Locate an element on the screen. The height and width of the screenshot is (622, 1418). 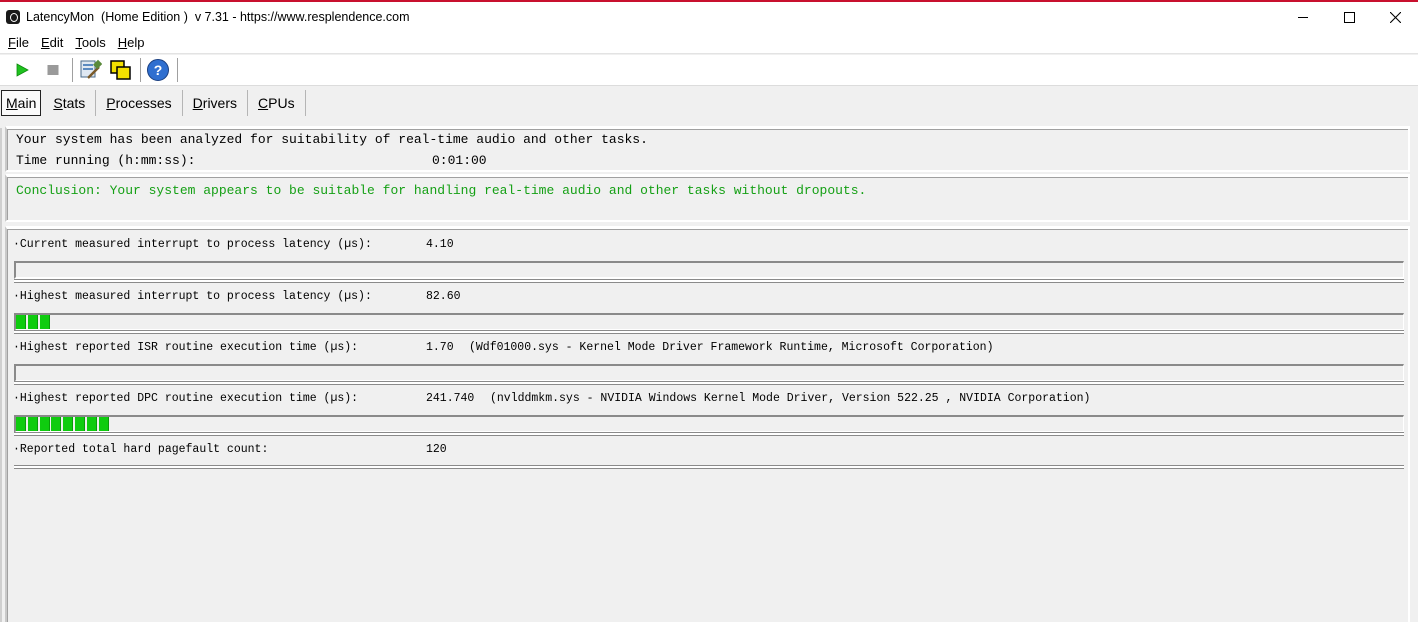
dpc-time-bar is located at coordinates (709, 424).